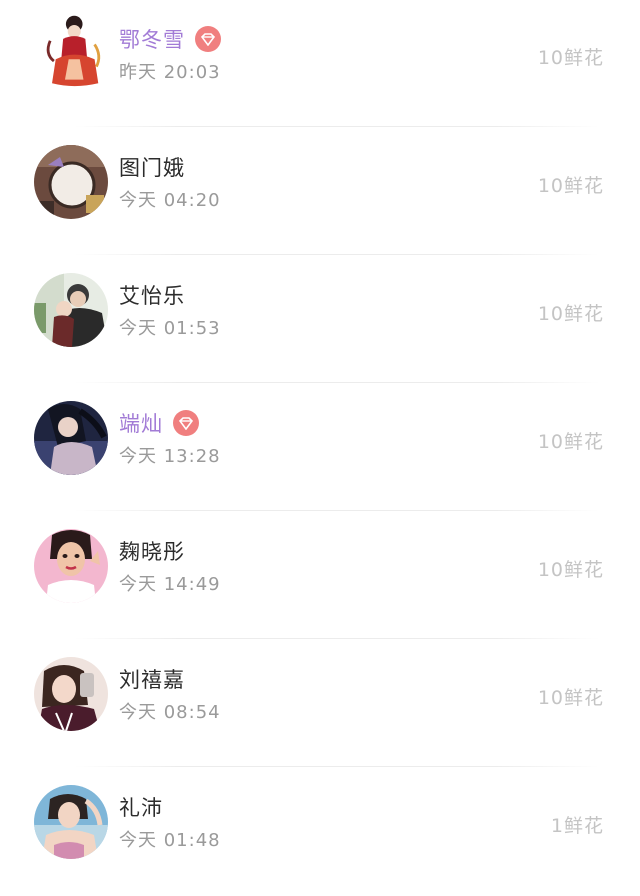 The height and width of the screenshot is (896, 640). I want to click on contact-time: 今天 01:53, so click(170, 328).